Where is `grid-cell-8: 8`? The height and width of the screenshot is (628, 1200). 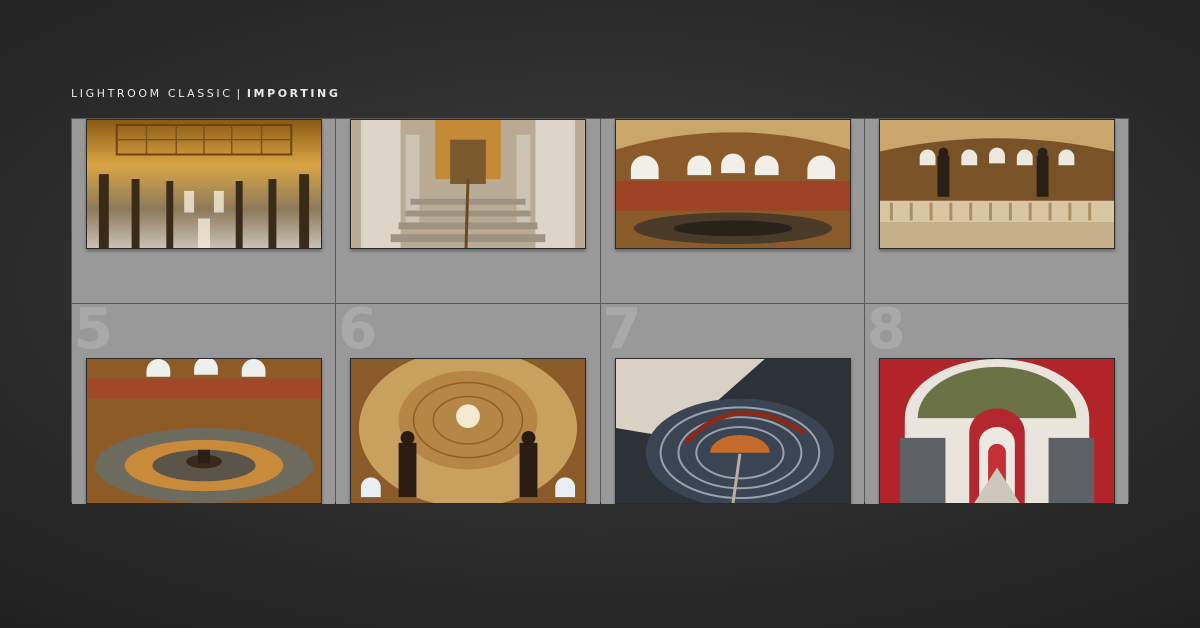 grid-cell-8: 8 is located at coordinates (996, 404).